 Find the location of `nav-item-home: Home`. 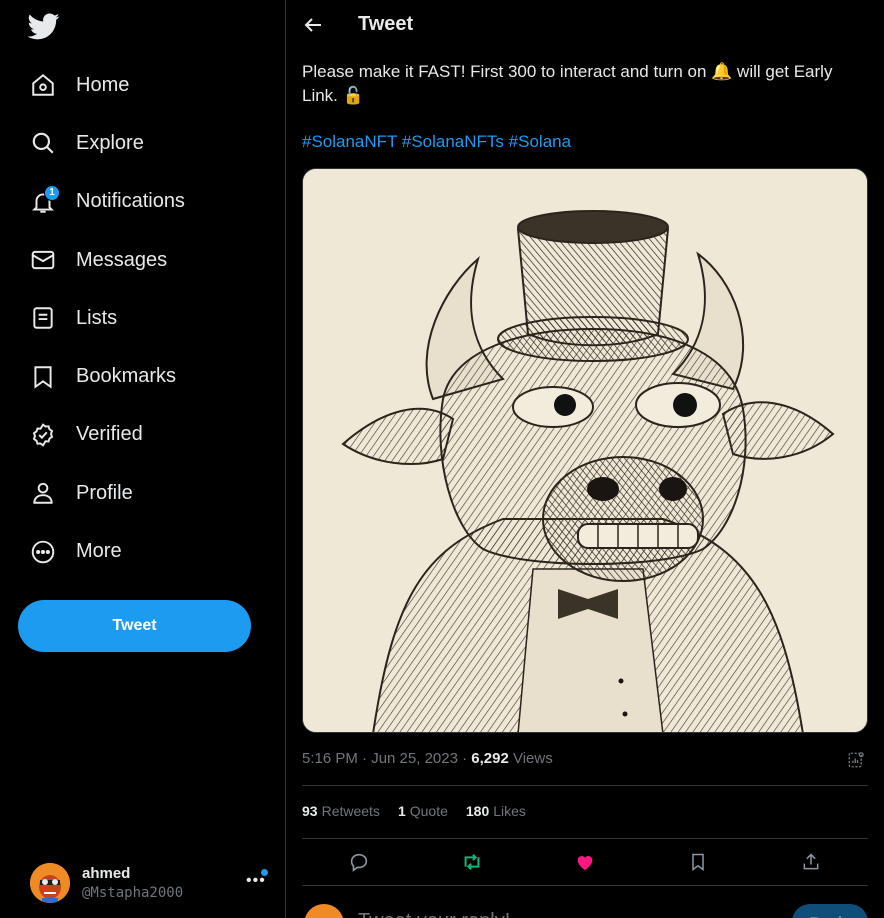

nav-item-home: Home is located at coordinates (143, 85).